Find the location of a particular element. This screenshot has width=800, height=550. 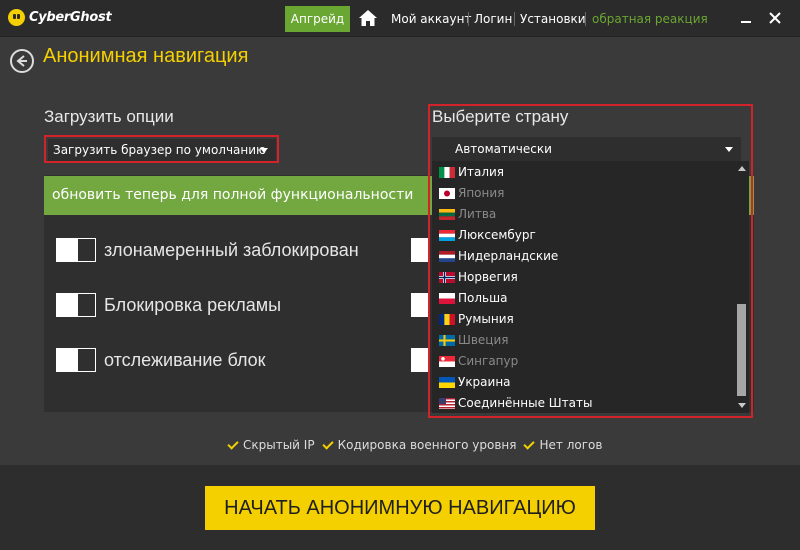

toggle-label: Блокировка рекламы is located at coordinates (193, 305).